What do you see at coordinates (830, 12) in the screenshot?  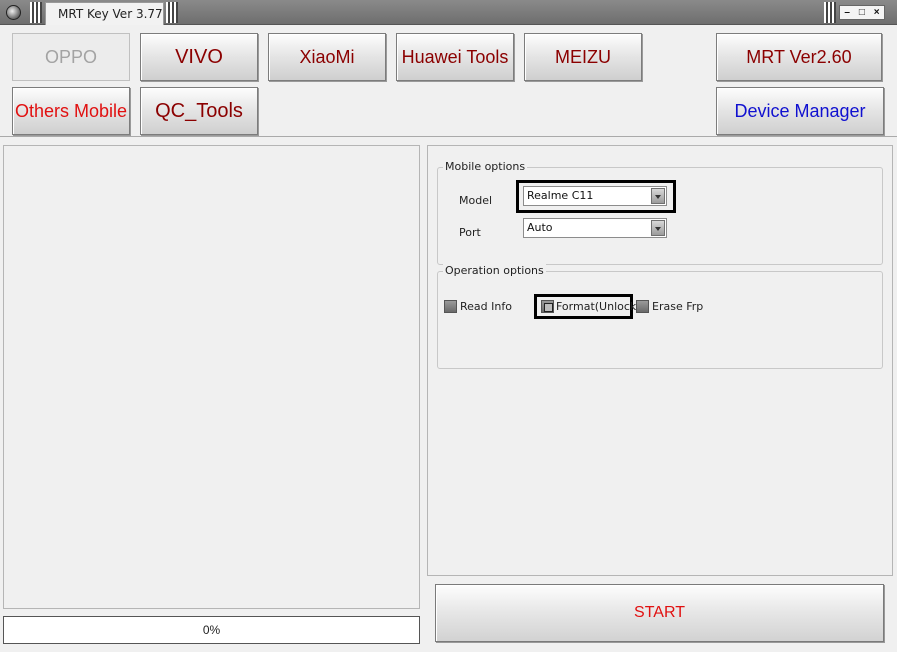 I see `title-grip-controls` at bounding box center [830, 12].